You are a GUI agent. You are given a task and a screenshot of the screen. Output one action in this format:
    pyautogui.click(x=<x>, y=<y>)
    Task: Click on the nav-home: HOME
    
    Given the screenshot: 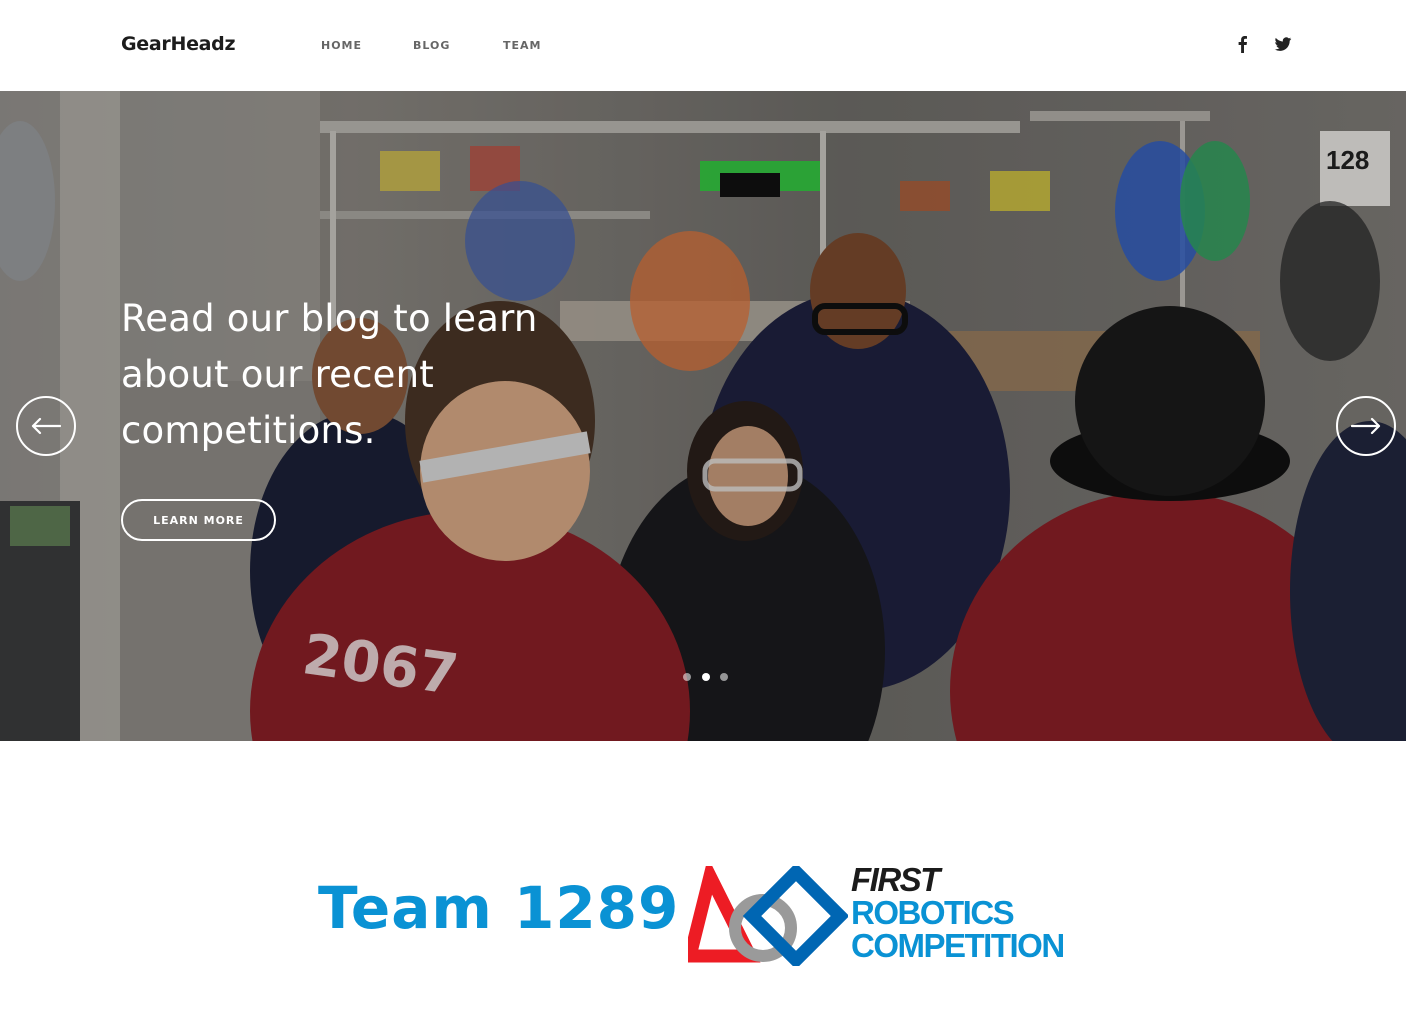 What is the action you would take?
    pyautogui.click(x=341, y=45)
    